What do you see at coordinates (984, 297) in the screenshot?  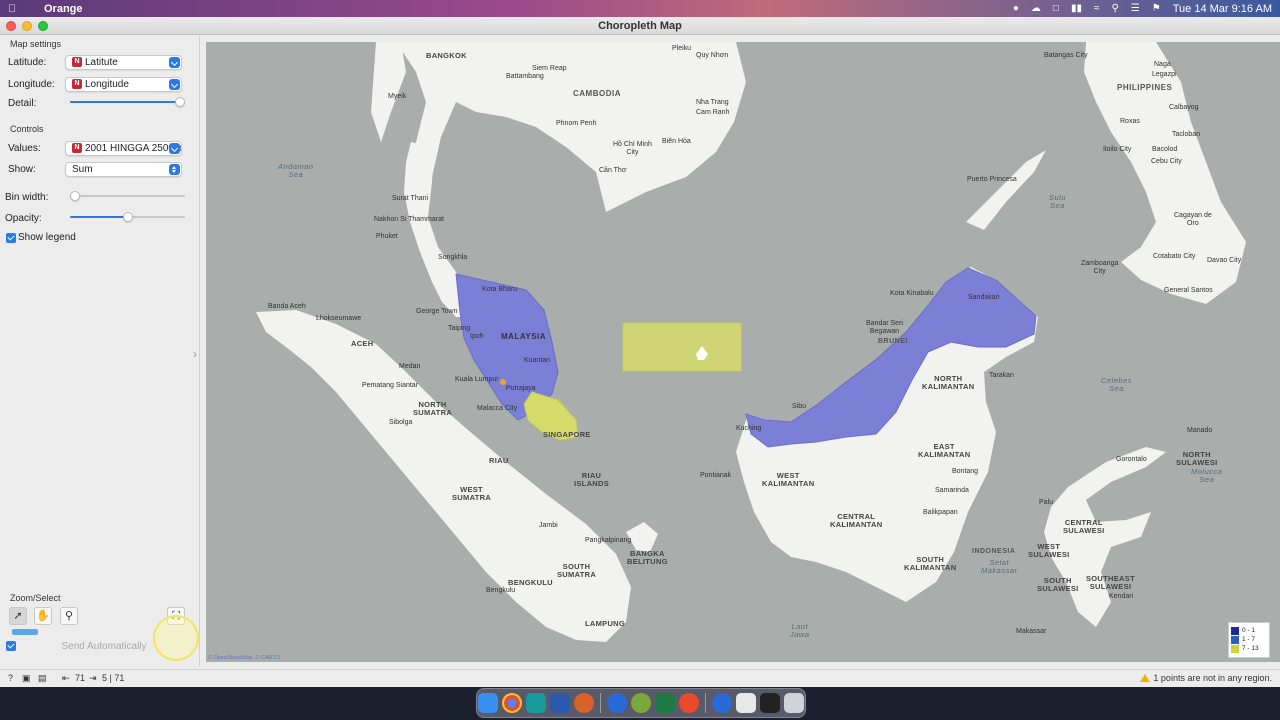 I see `map-label-sandakan: Sandakan` at bounding box center [984, 297].